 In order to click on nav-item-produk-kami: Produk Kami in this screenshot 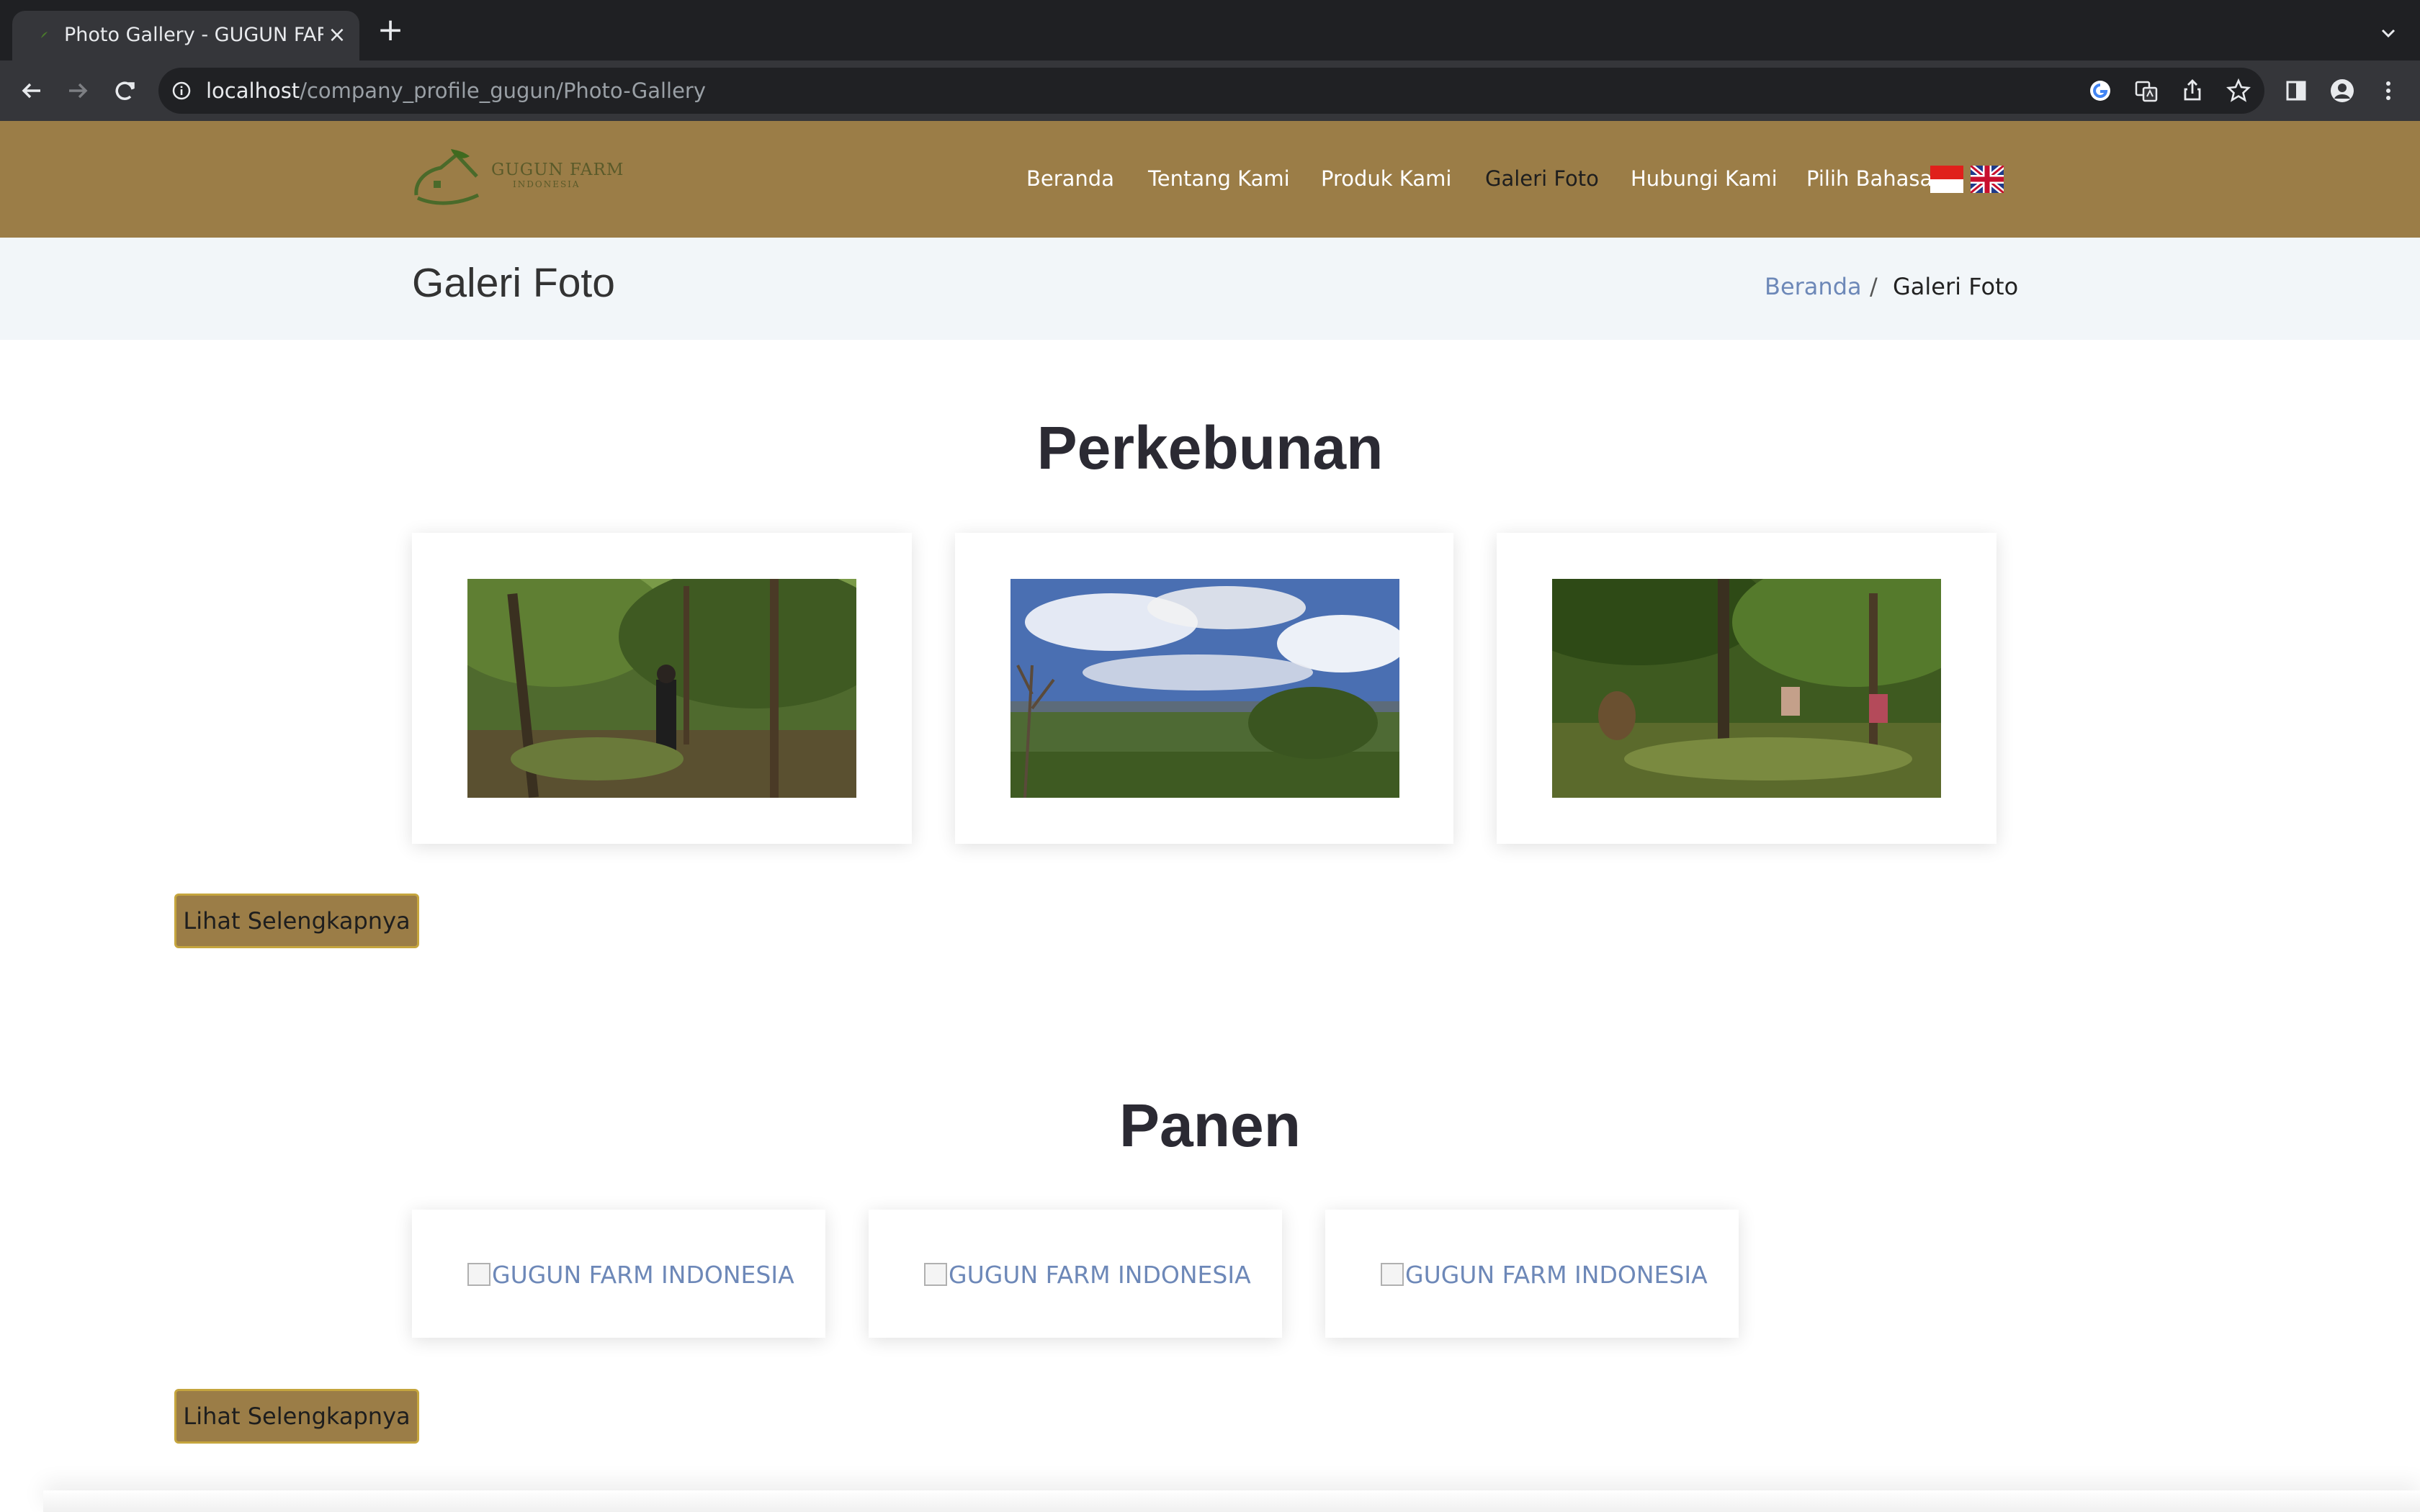, I will do `click(1386, 178)`.